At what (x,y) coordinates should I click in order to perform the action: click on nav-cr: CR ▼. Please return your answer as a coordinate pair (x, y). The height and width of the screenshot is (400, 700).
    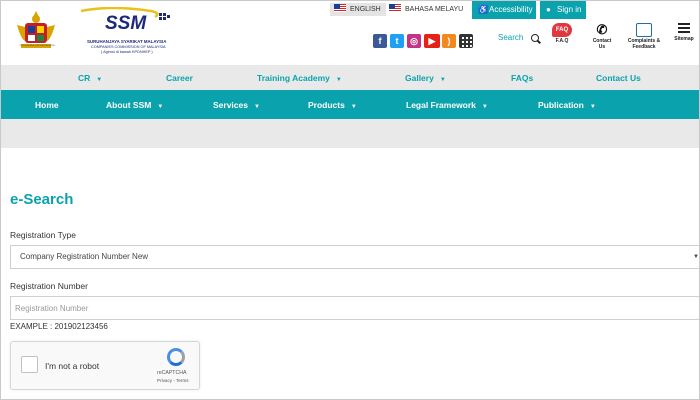
    Looking at the image, I should click on (90, 78).